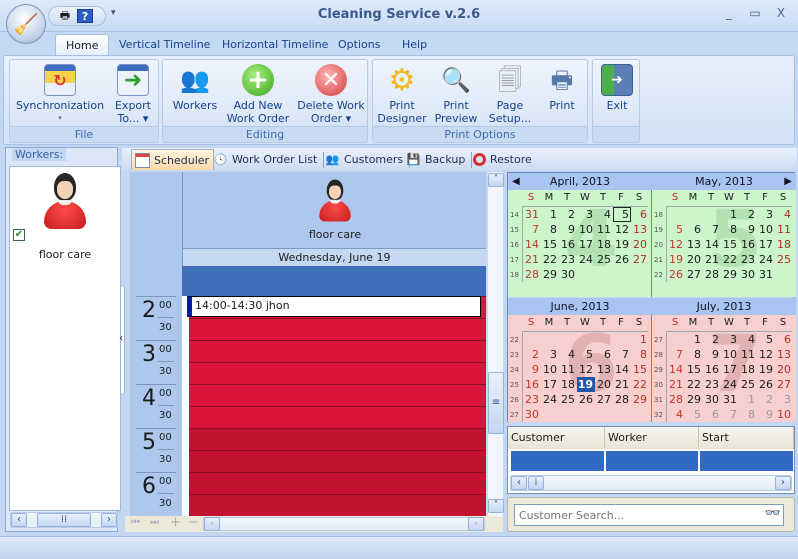  What do you see at coordinates (617, 88) in the screenshot?
I see `exit-button: ➜ Exit` at bounding box center [617, 88].